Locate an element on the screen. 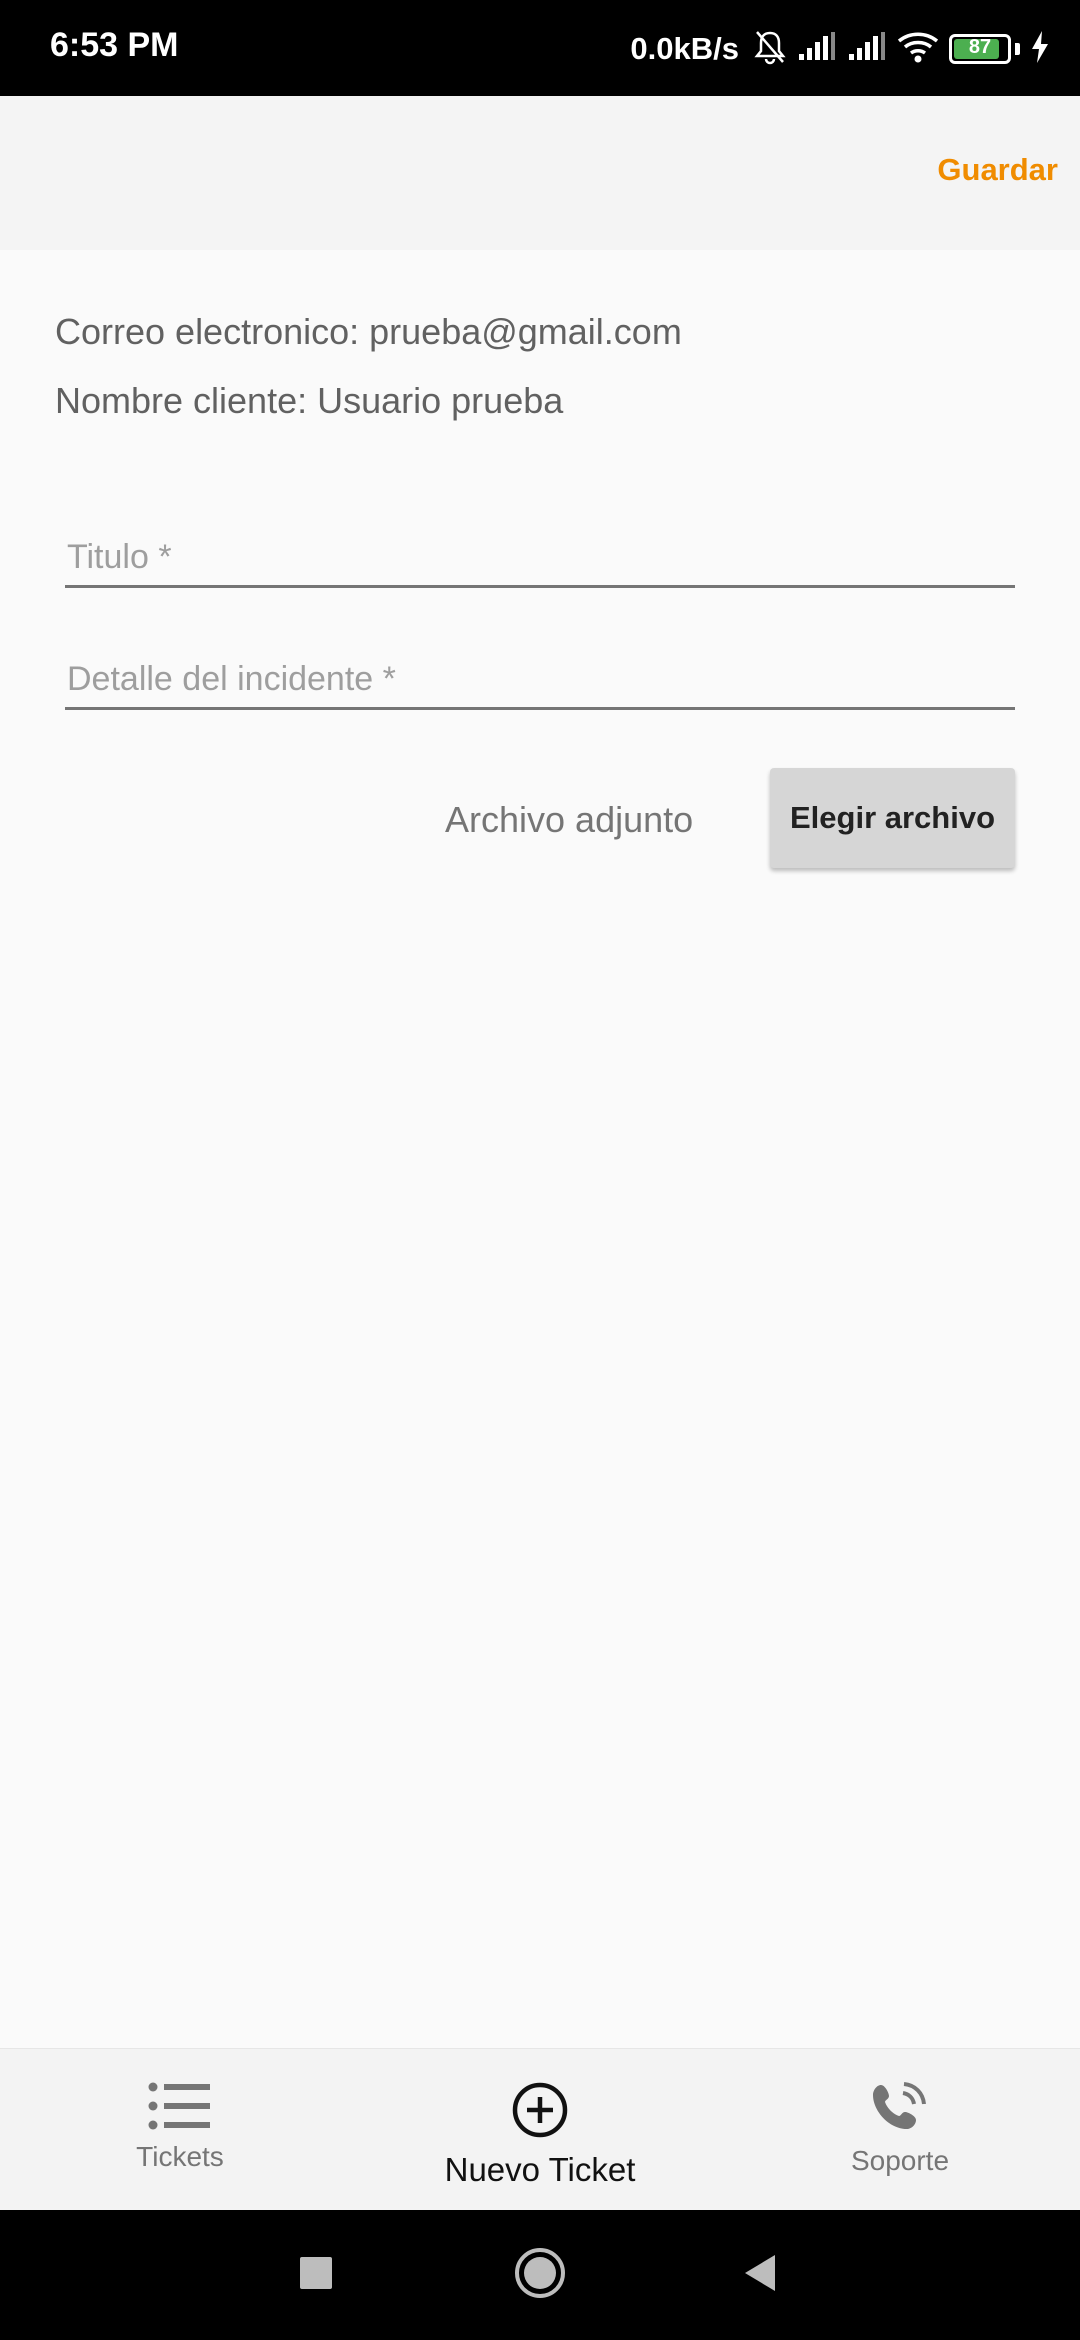 This screenshot has height=2340, width=1080. recents-icon is located at coordinates (316, 2275).